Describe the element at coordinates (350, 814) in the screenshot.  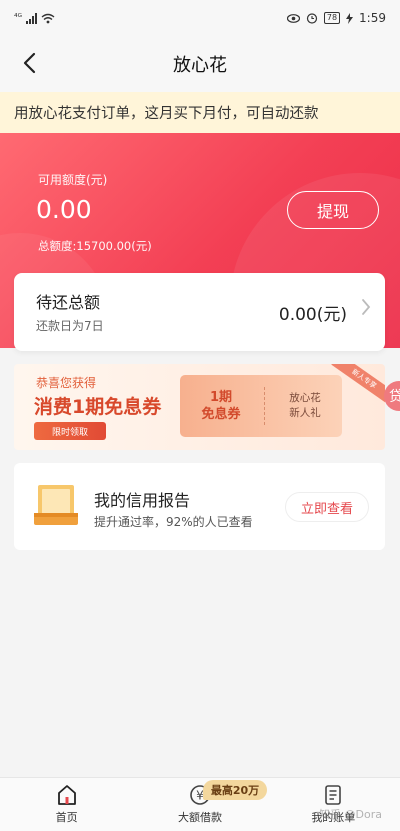
I see `watermark-text: 知乎 @Dora` at that location.